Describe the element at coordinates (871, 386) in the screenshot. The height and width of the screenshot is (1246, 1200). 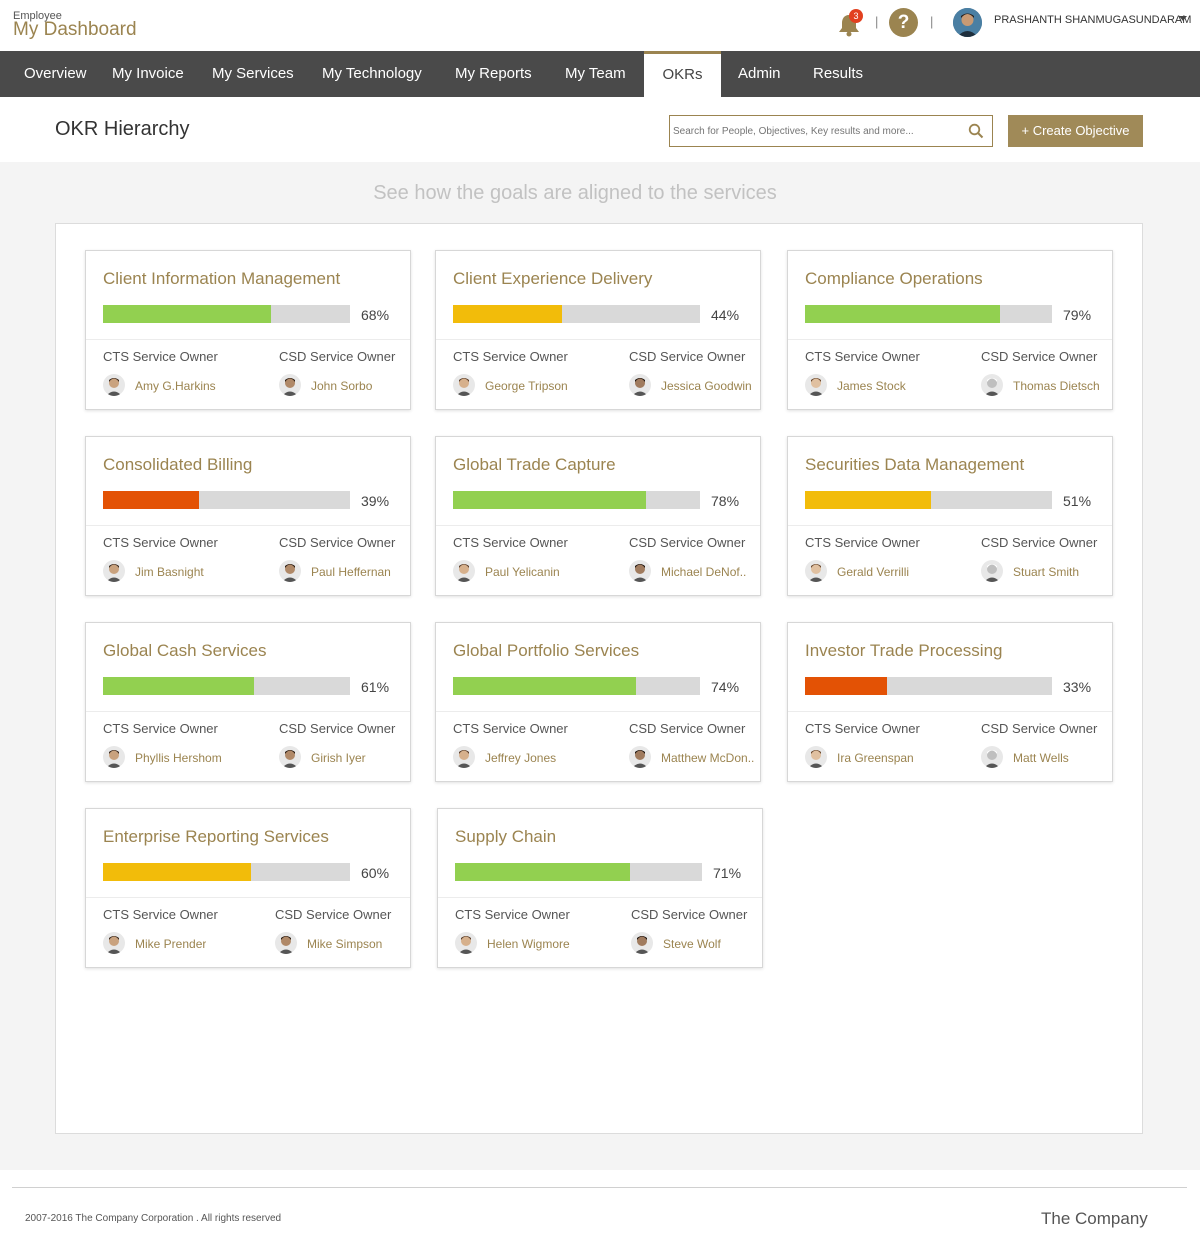
I see `cts-owner-name: James Stock` at that location.